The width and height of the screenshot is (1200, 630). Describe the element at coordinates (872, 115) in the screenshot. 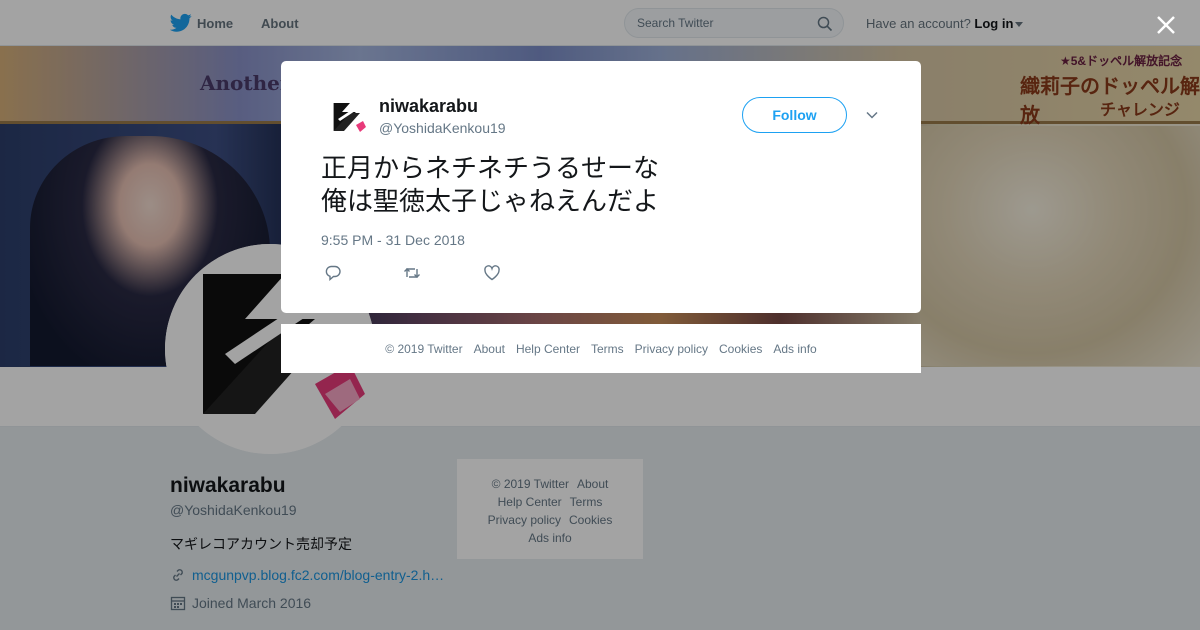

I see `chevron-down-icon` at that location.